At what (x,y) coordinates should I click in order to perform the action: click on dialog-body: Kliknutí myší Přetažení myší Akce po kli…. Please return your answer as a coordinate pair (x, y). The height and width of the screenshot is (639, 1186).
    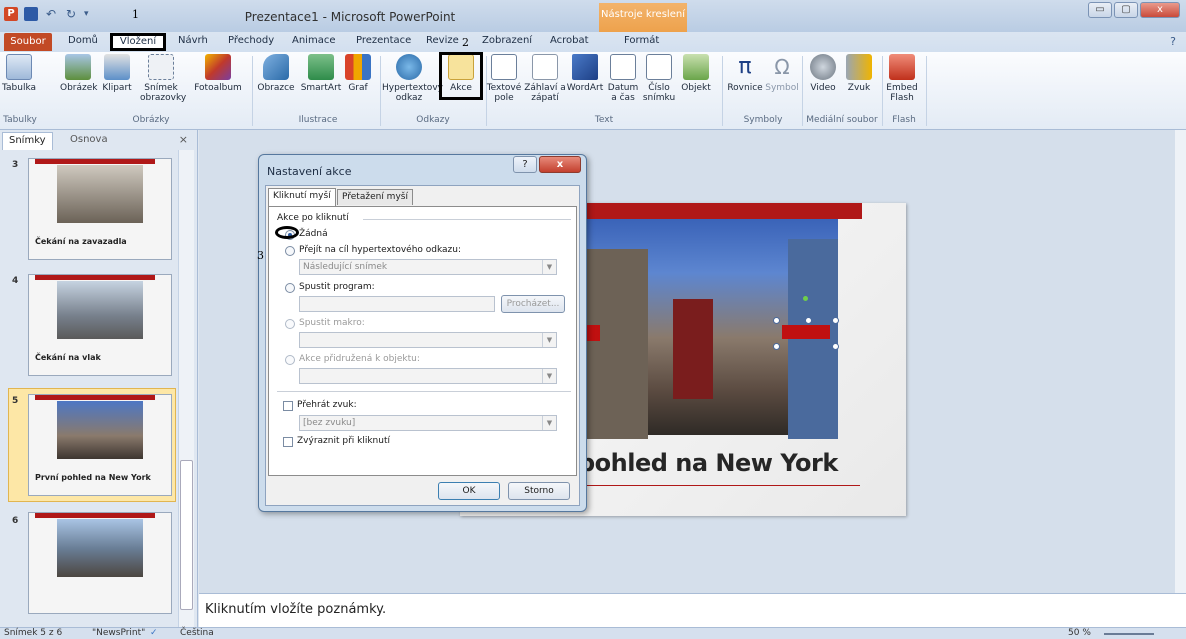
    Looking at the image, I should click on (422, 345).